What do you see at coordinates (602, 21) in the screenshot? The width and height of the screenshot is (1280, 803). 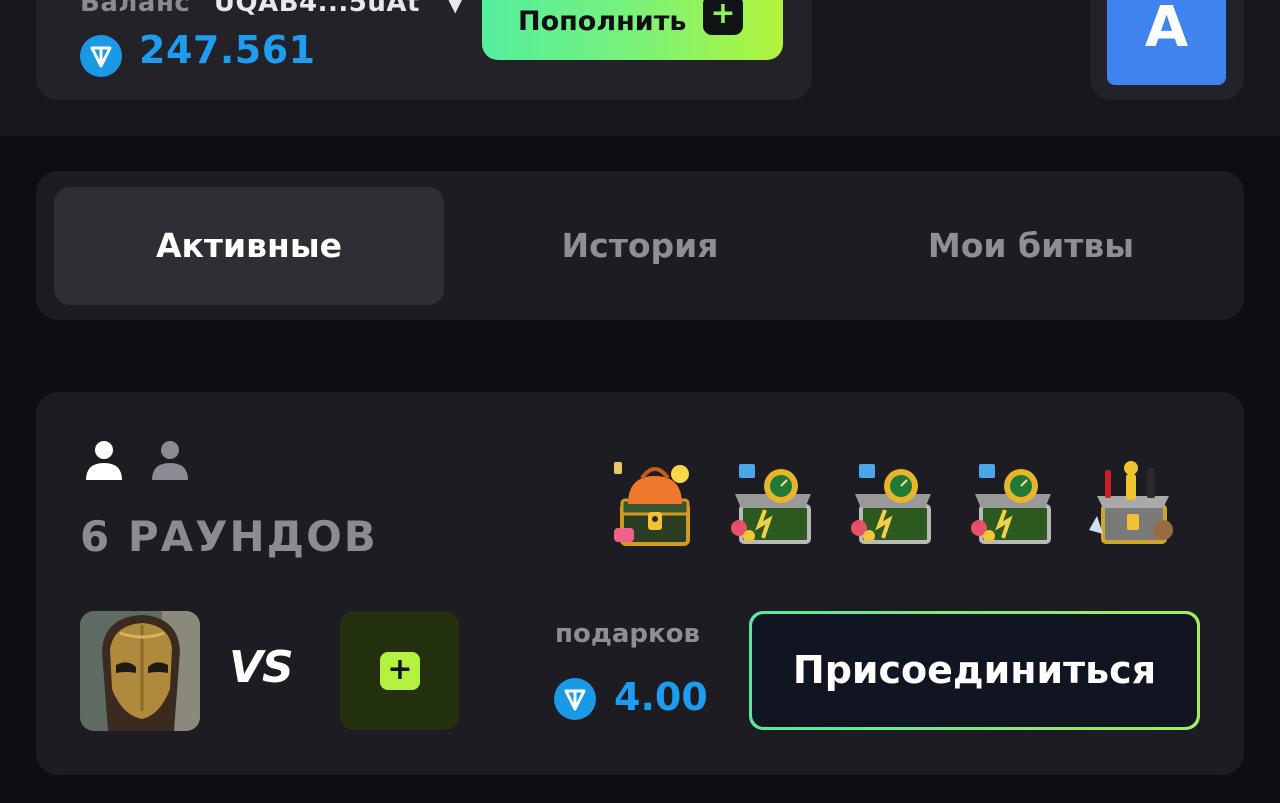 I see `topup-label: Пополнить` at bounding box center [602, 21].